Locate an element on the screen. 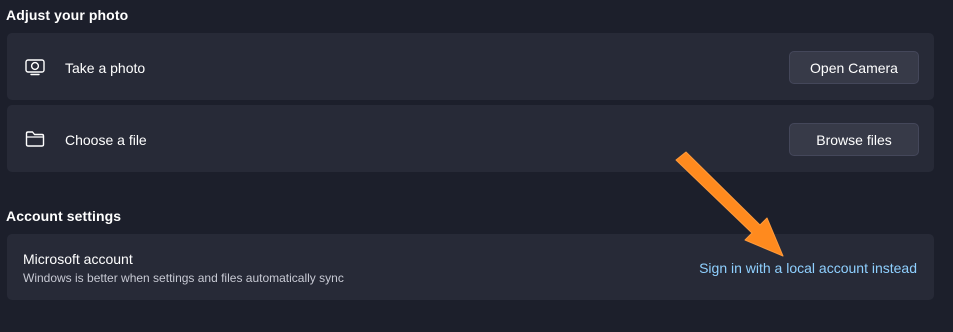  take-photo-label: Take a photo is located at coordinates (105, 68).